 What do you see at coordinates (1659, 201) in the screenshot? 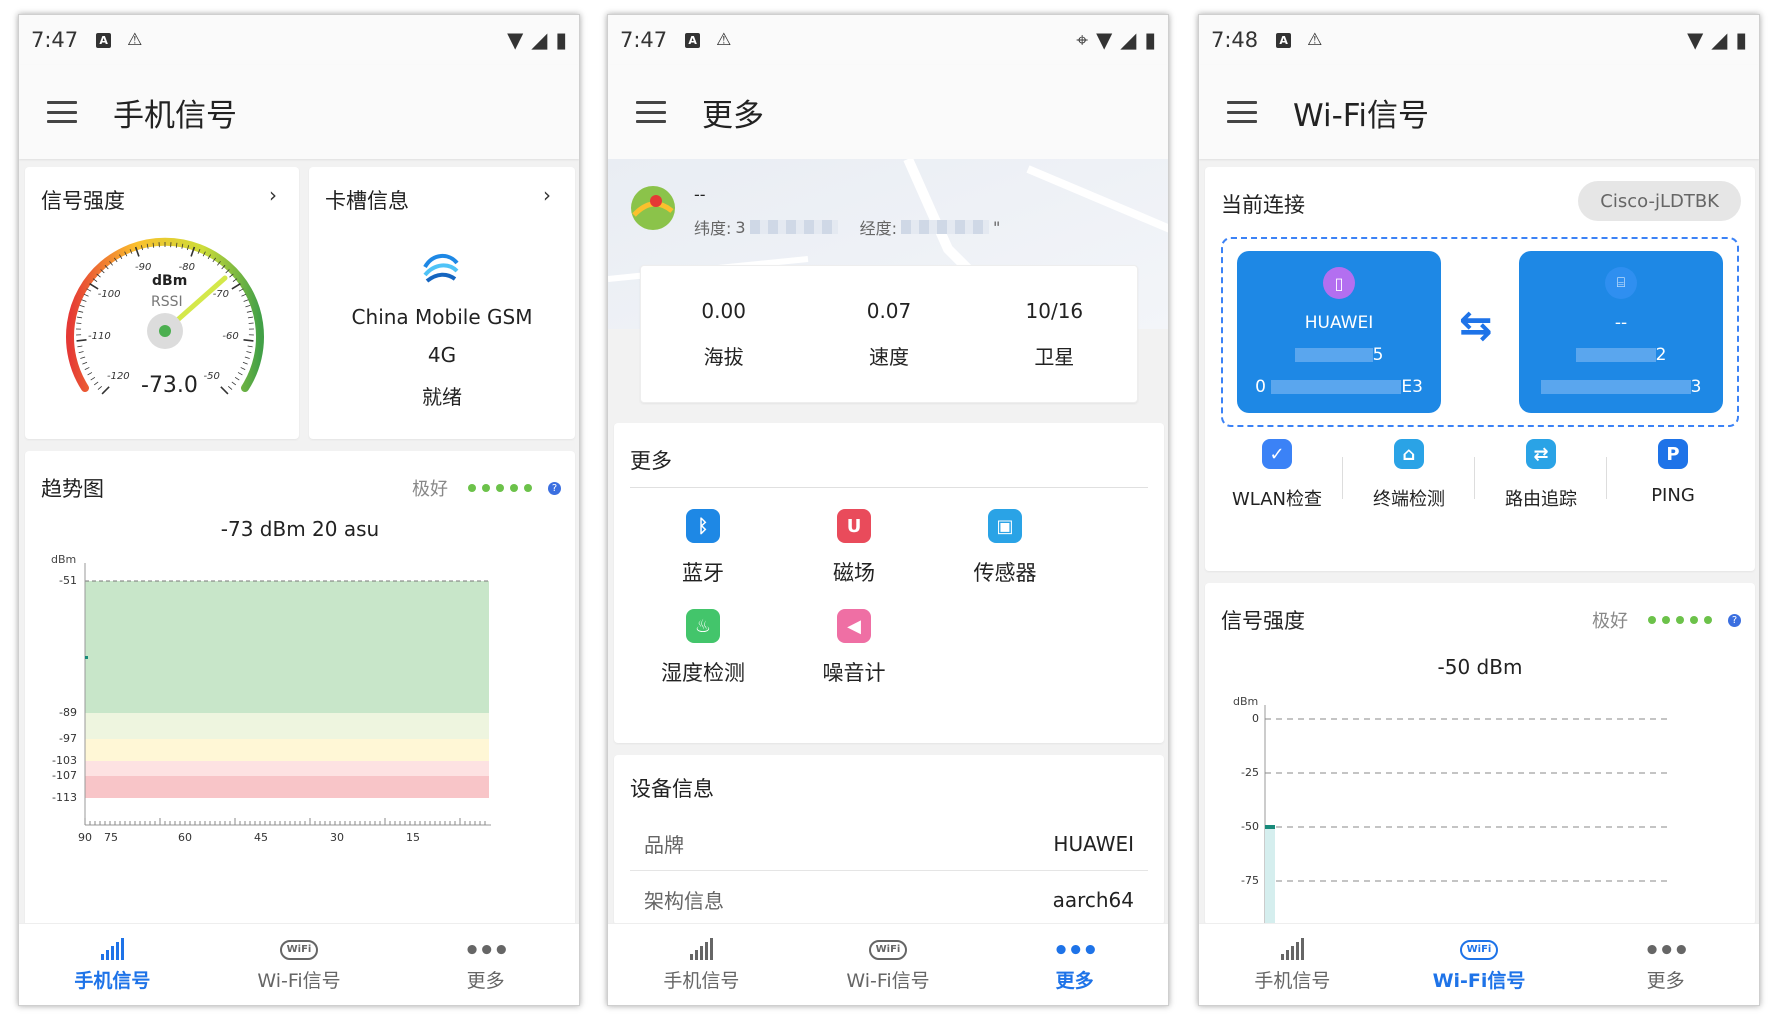
I see `ssid-chip: Cisco-jLDTBK` at bounding box center [1659, 201].